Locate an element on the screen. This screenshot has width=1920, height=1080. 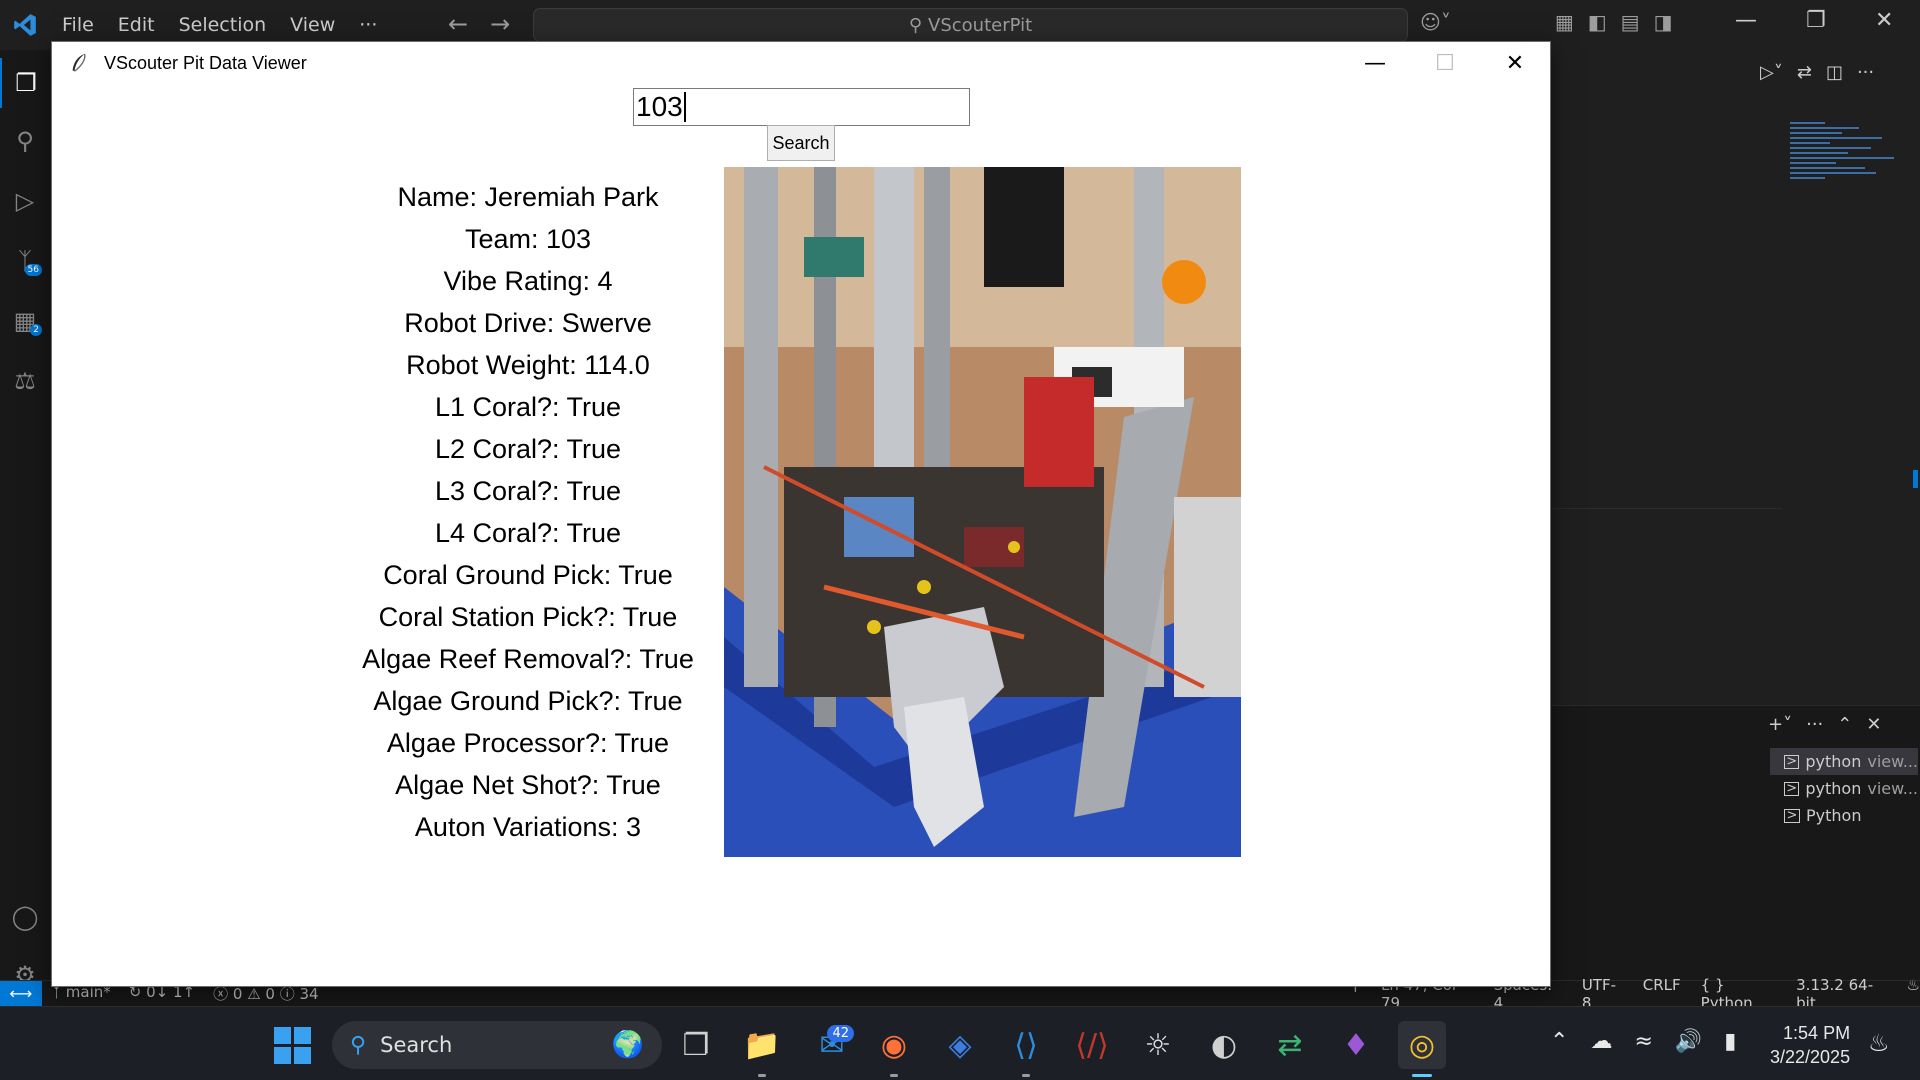
vscode-restore-icon: ❐ is located at coordinates (1816, 20).